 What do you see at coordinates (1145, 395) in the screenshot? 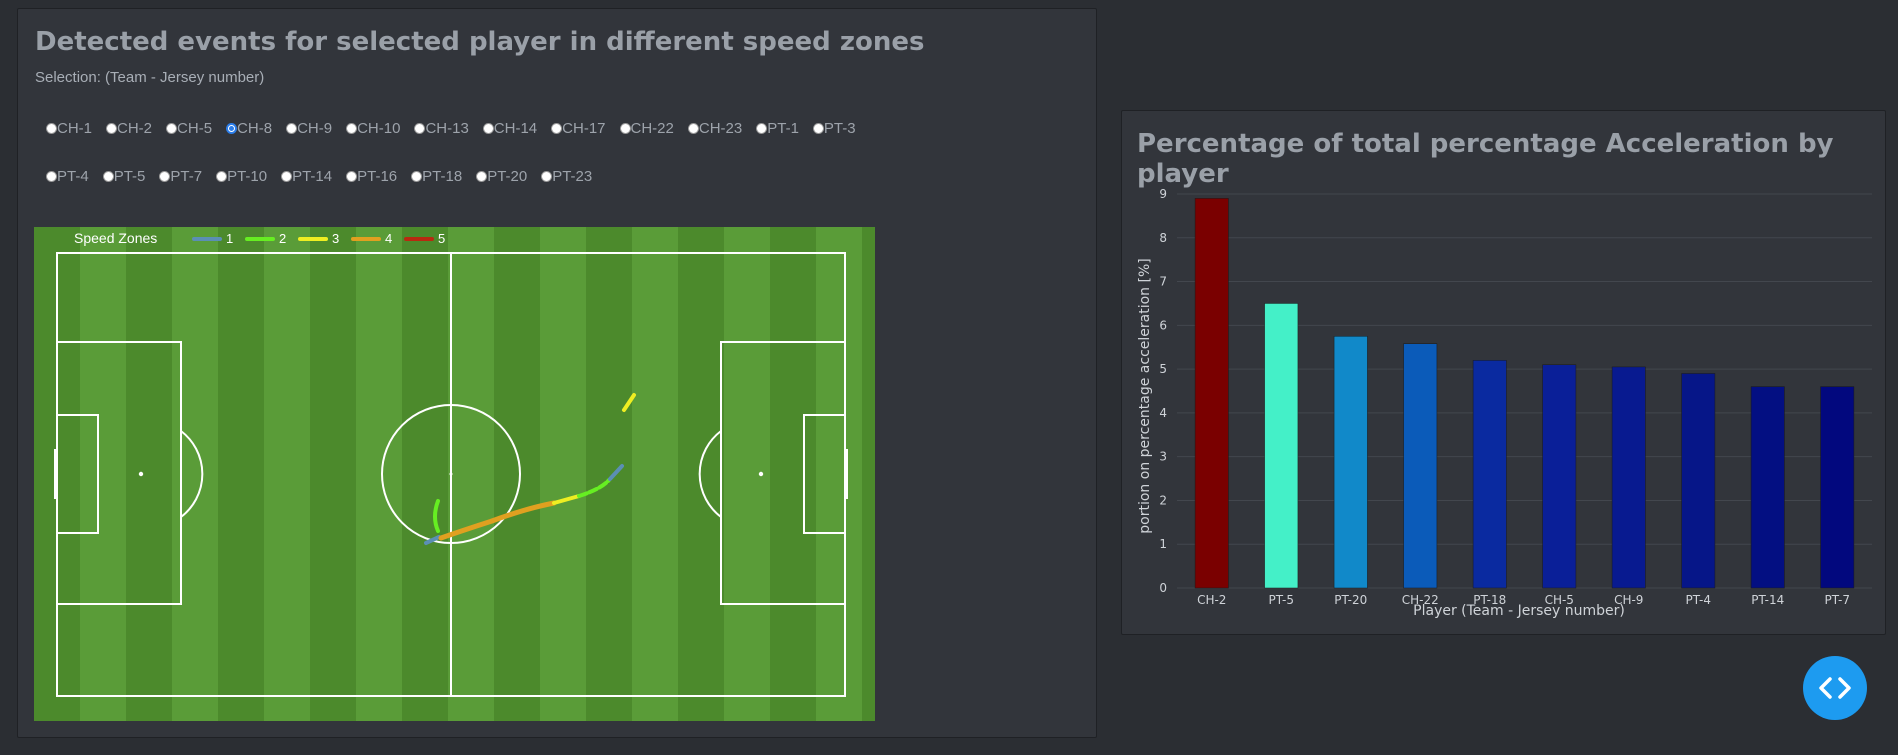
I see `y-axis-label: portion on percentage acceleration [%]` at bounding box center [1145, 395].